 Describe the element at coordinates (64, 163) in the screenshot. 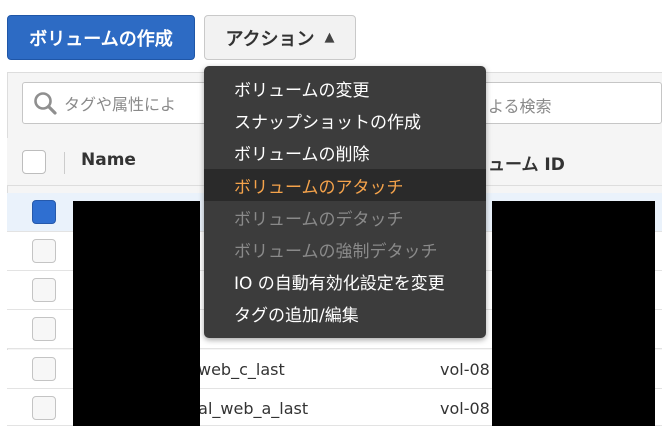

I see `column-divider` at that location.